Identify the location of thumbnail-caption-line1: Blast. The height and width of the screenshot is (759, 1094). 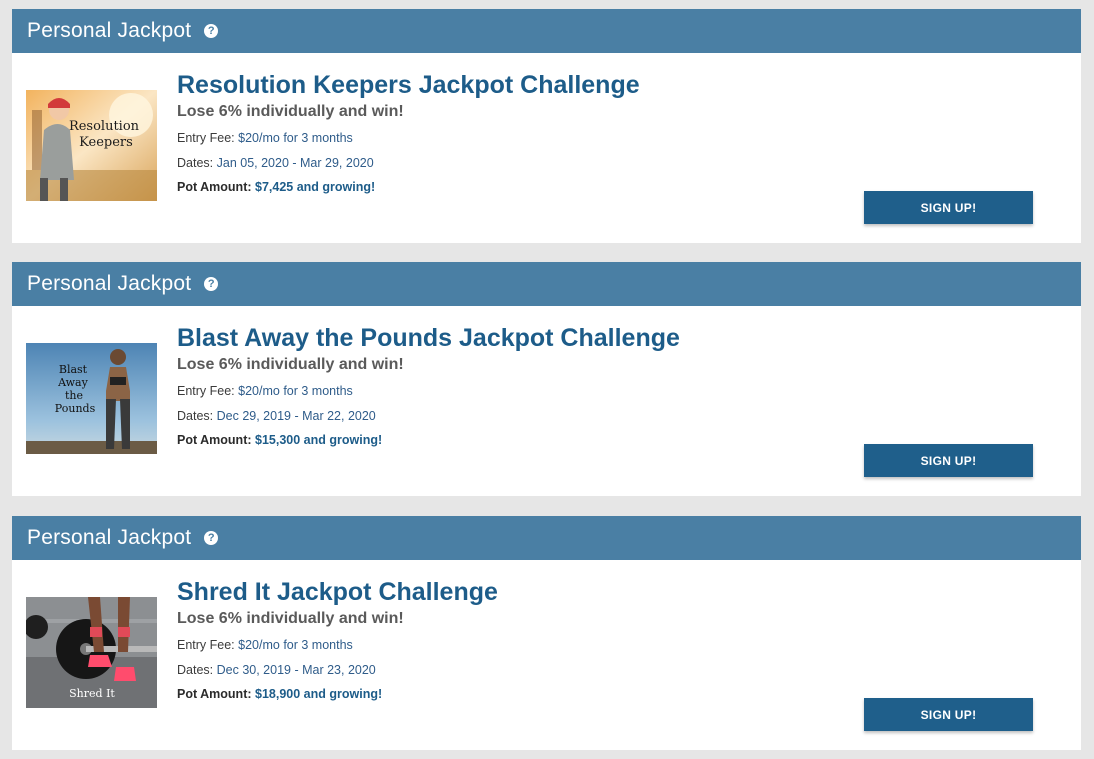
(73, 369).